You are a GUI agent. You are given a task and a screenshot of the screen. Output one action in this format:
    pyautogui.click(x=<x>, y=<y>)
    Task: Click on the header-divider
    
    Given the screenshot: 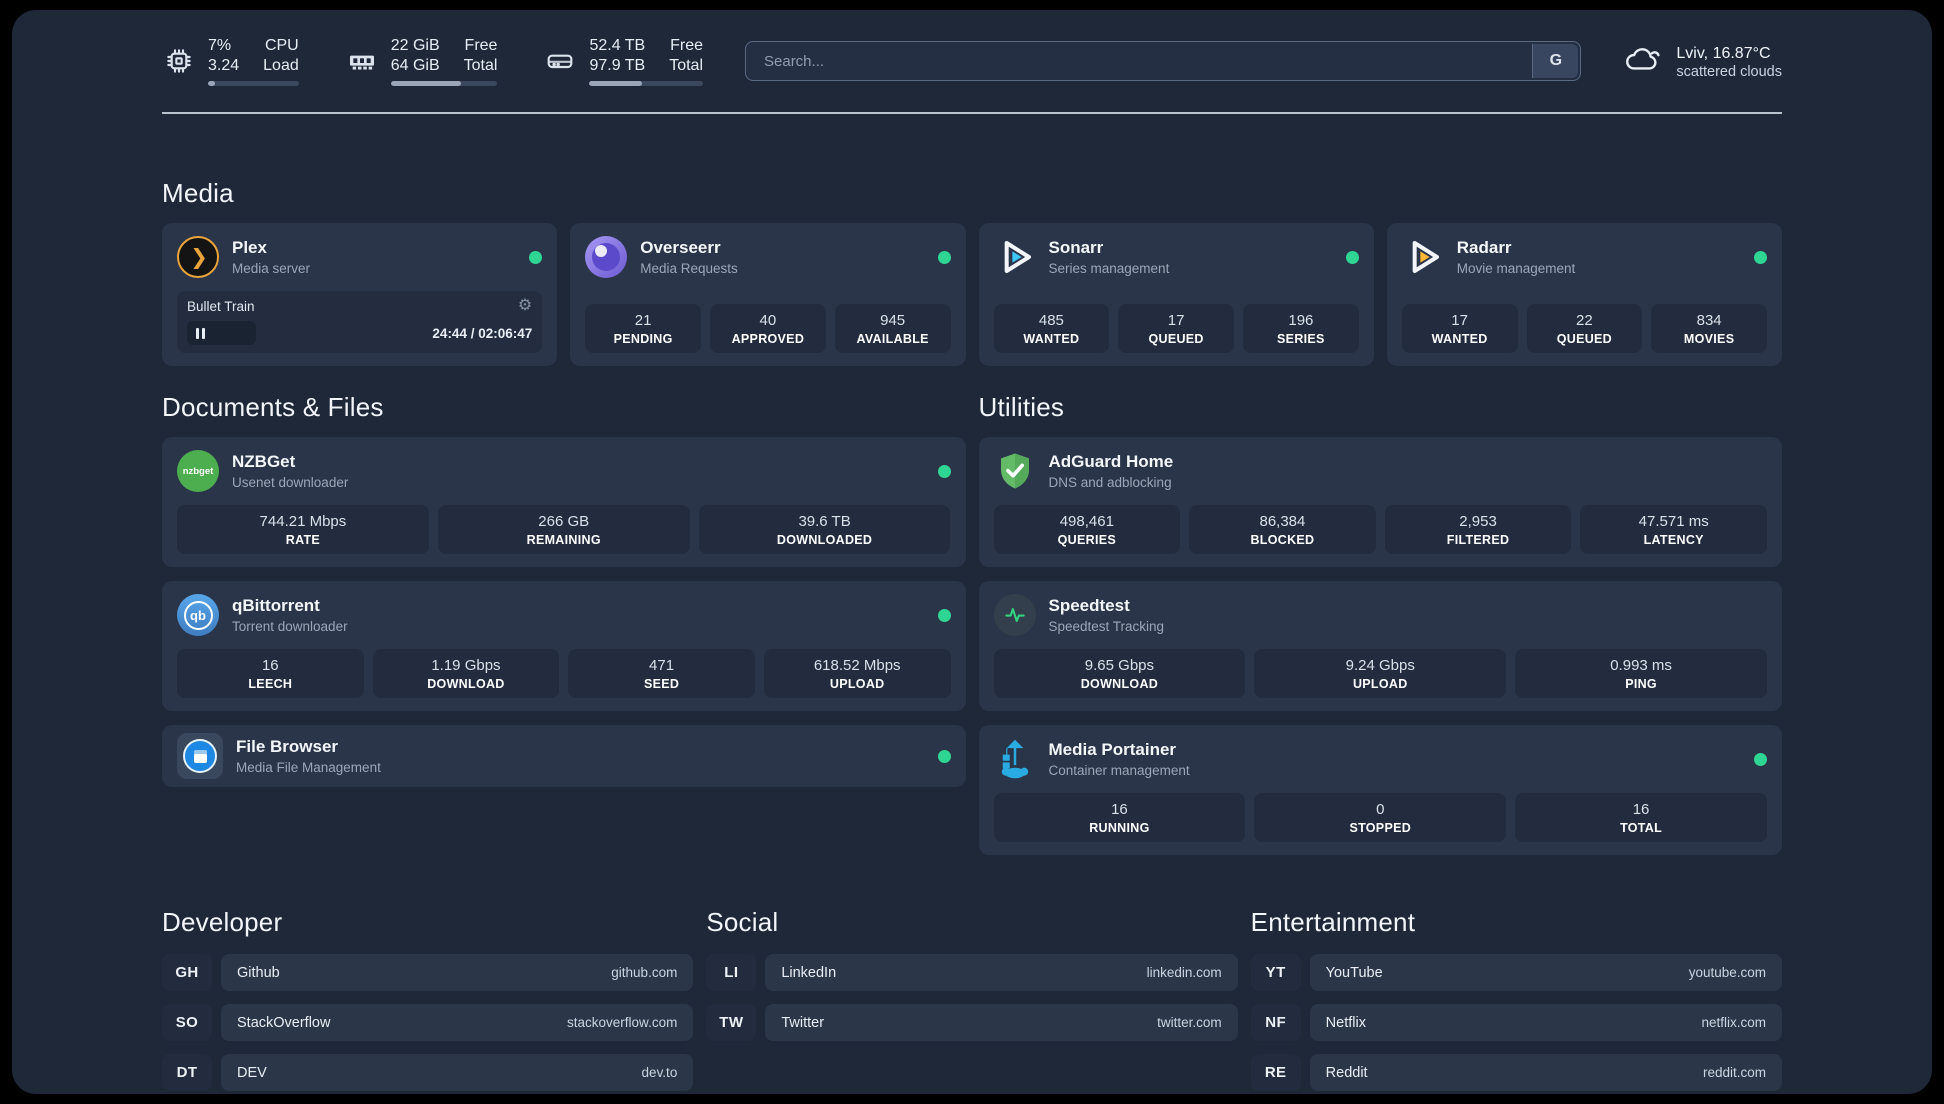 What is the action you would take?
    pyautogui.click(x=972, y=113)
    